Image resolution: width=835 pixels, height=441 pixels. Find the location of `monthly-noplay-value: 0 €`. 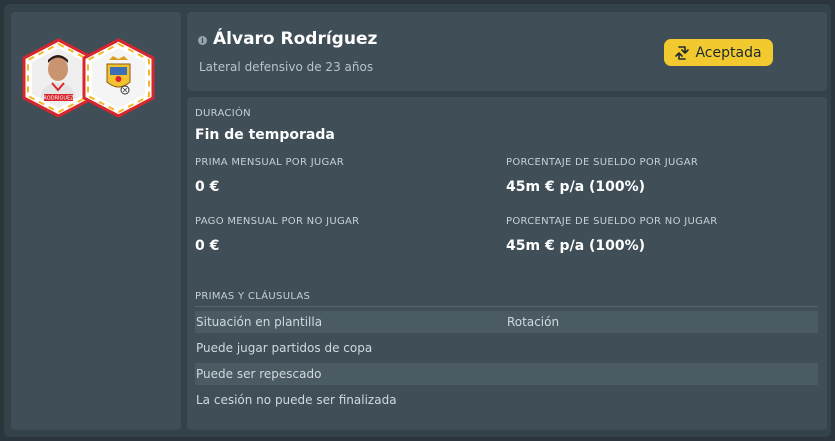

monthly-noplay-value: 0 € is located at coordinates (207, 246).